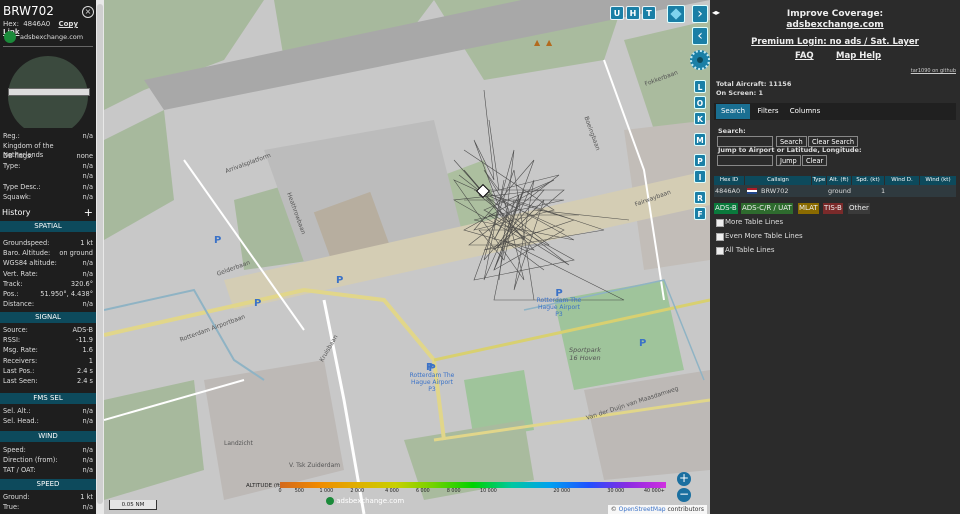  I want to click on speed-row: Ground: 1 kt, so click(48, 497).